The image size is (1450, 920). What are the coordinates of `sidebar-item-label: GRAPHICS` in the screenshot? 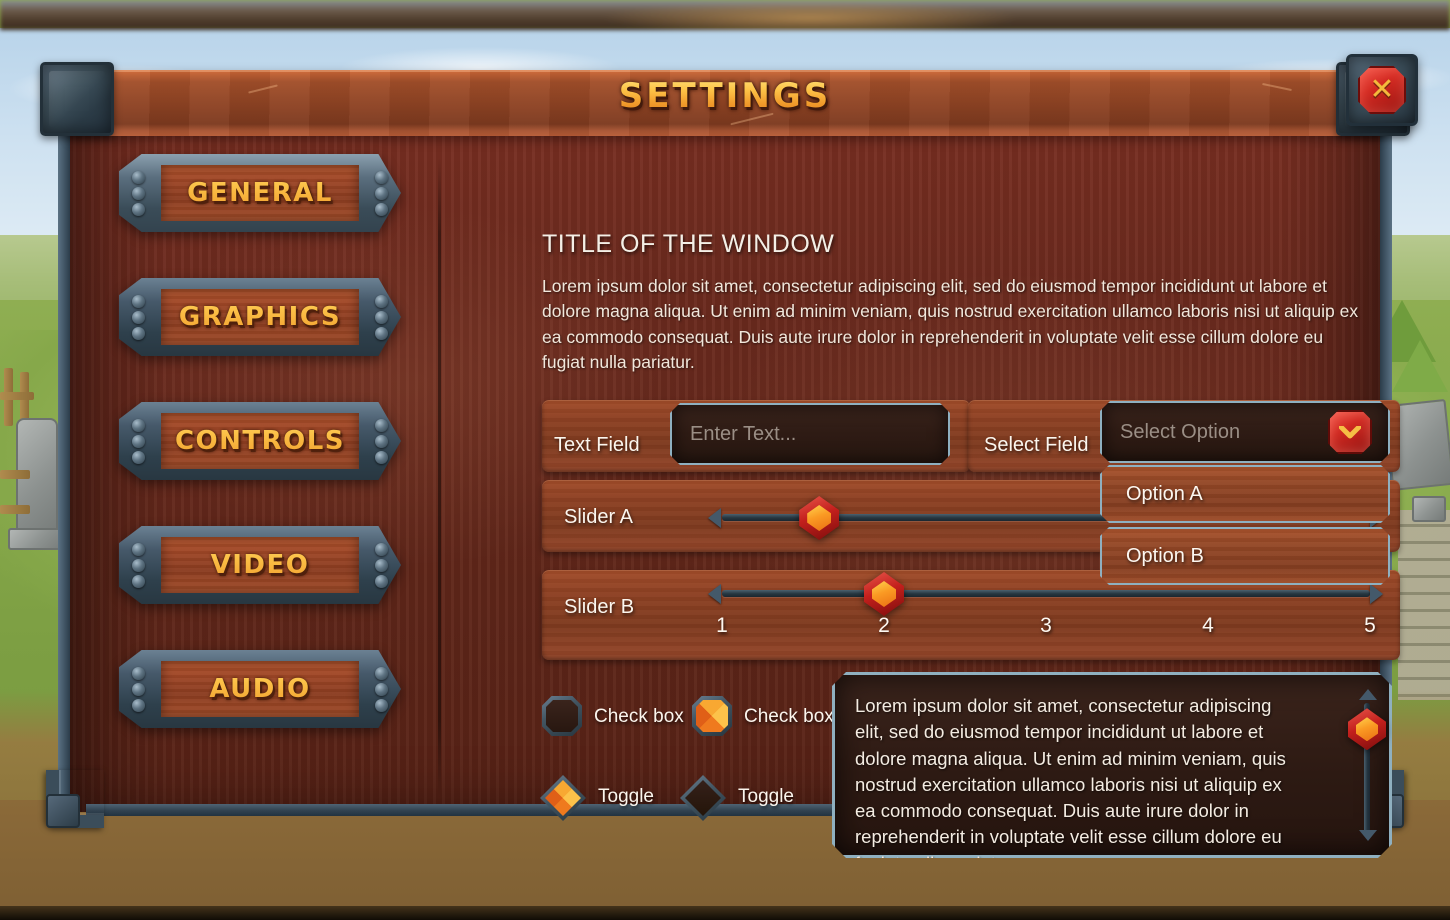 It's located at (260, 317).